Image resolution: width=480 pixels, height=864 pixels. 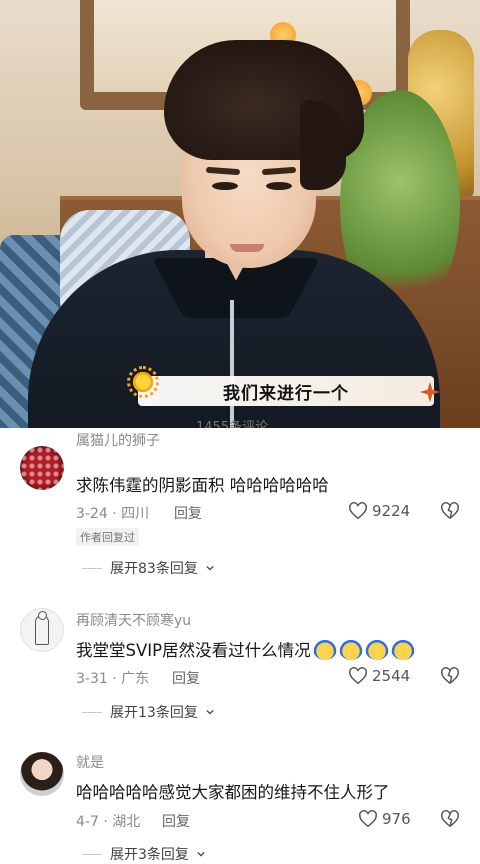 I want to click on like-button: 976, so click(x=384, y=819).